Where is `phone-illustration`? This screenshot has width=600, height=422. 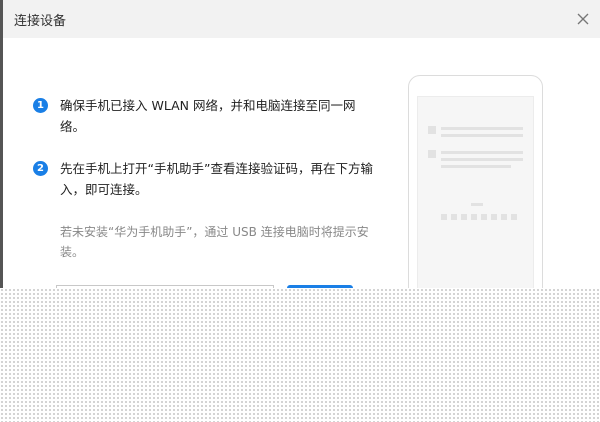 phone-illustration is located at coordinates (475, 195).